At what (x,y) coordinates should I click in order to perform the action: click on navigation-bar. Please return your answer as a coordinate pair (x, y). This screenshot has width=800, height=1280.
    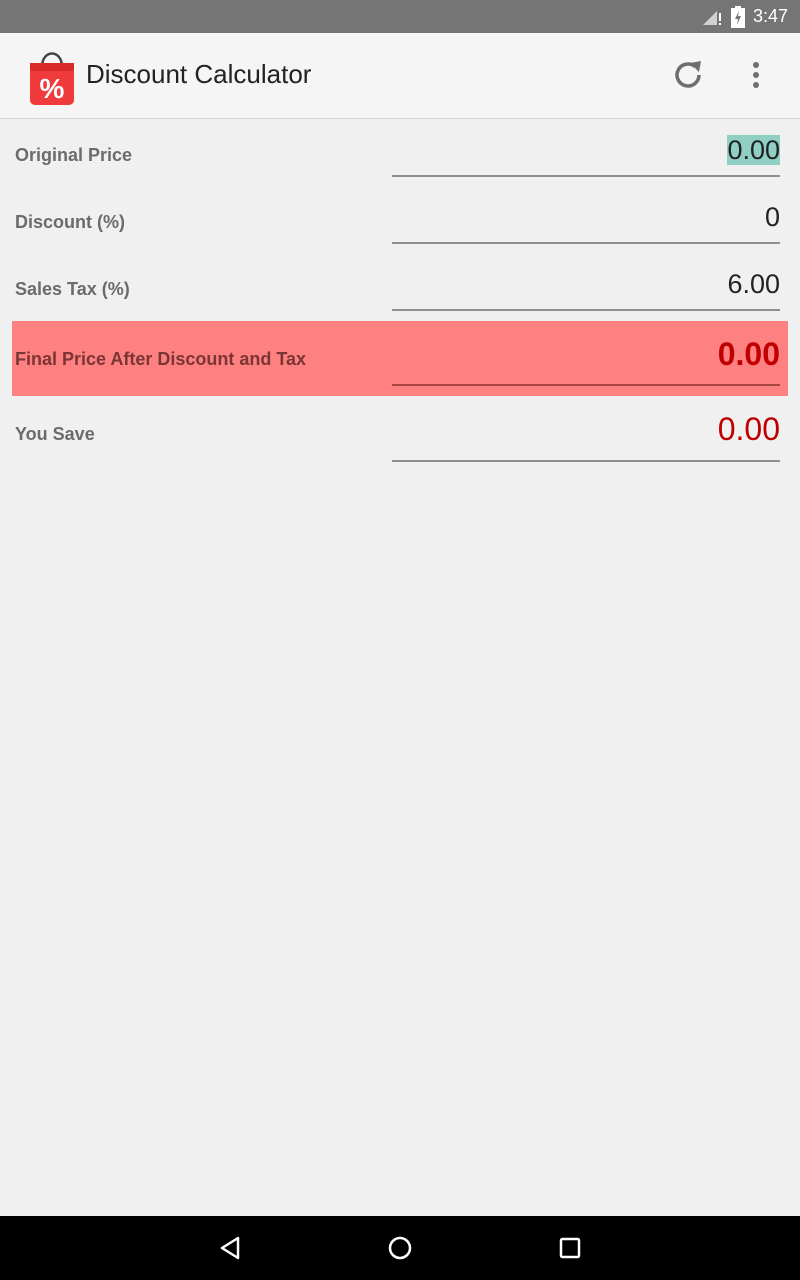
    Looking at the image, I should click on (400, 1248).